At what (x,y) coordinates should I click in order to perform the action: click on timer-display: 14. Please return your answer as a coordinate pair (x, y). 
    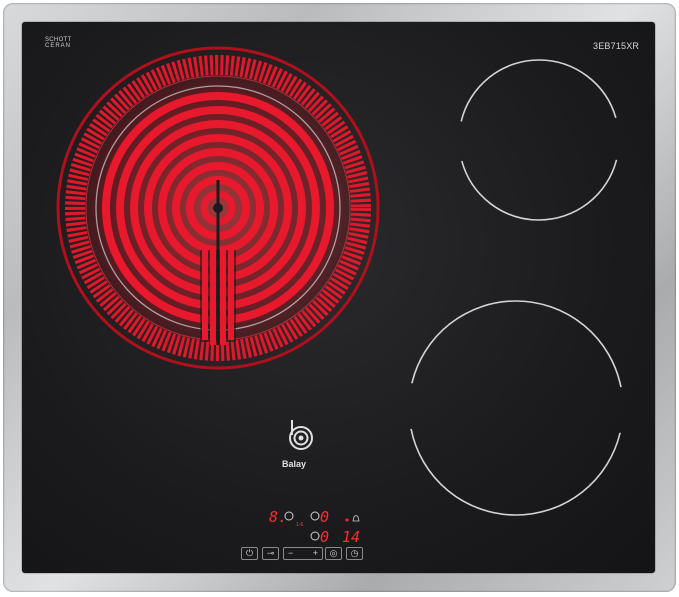
    Looking at the image, I should click on (351, 537).